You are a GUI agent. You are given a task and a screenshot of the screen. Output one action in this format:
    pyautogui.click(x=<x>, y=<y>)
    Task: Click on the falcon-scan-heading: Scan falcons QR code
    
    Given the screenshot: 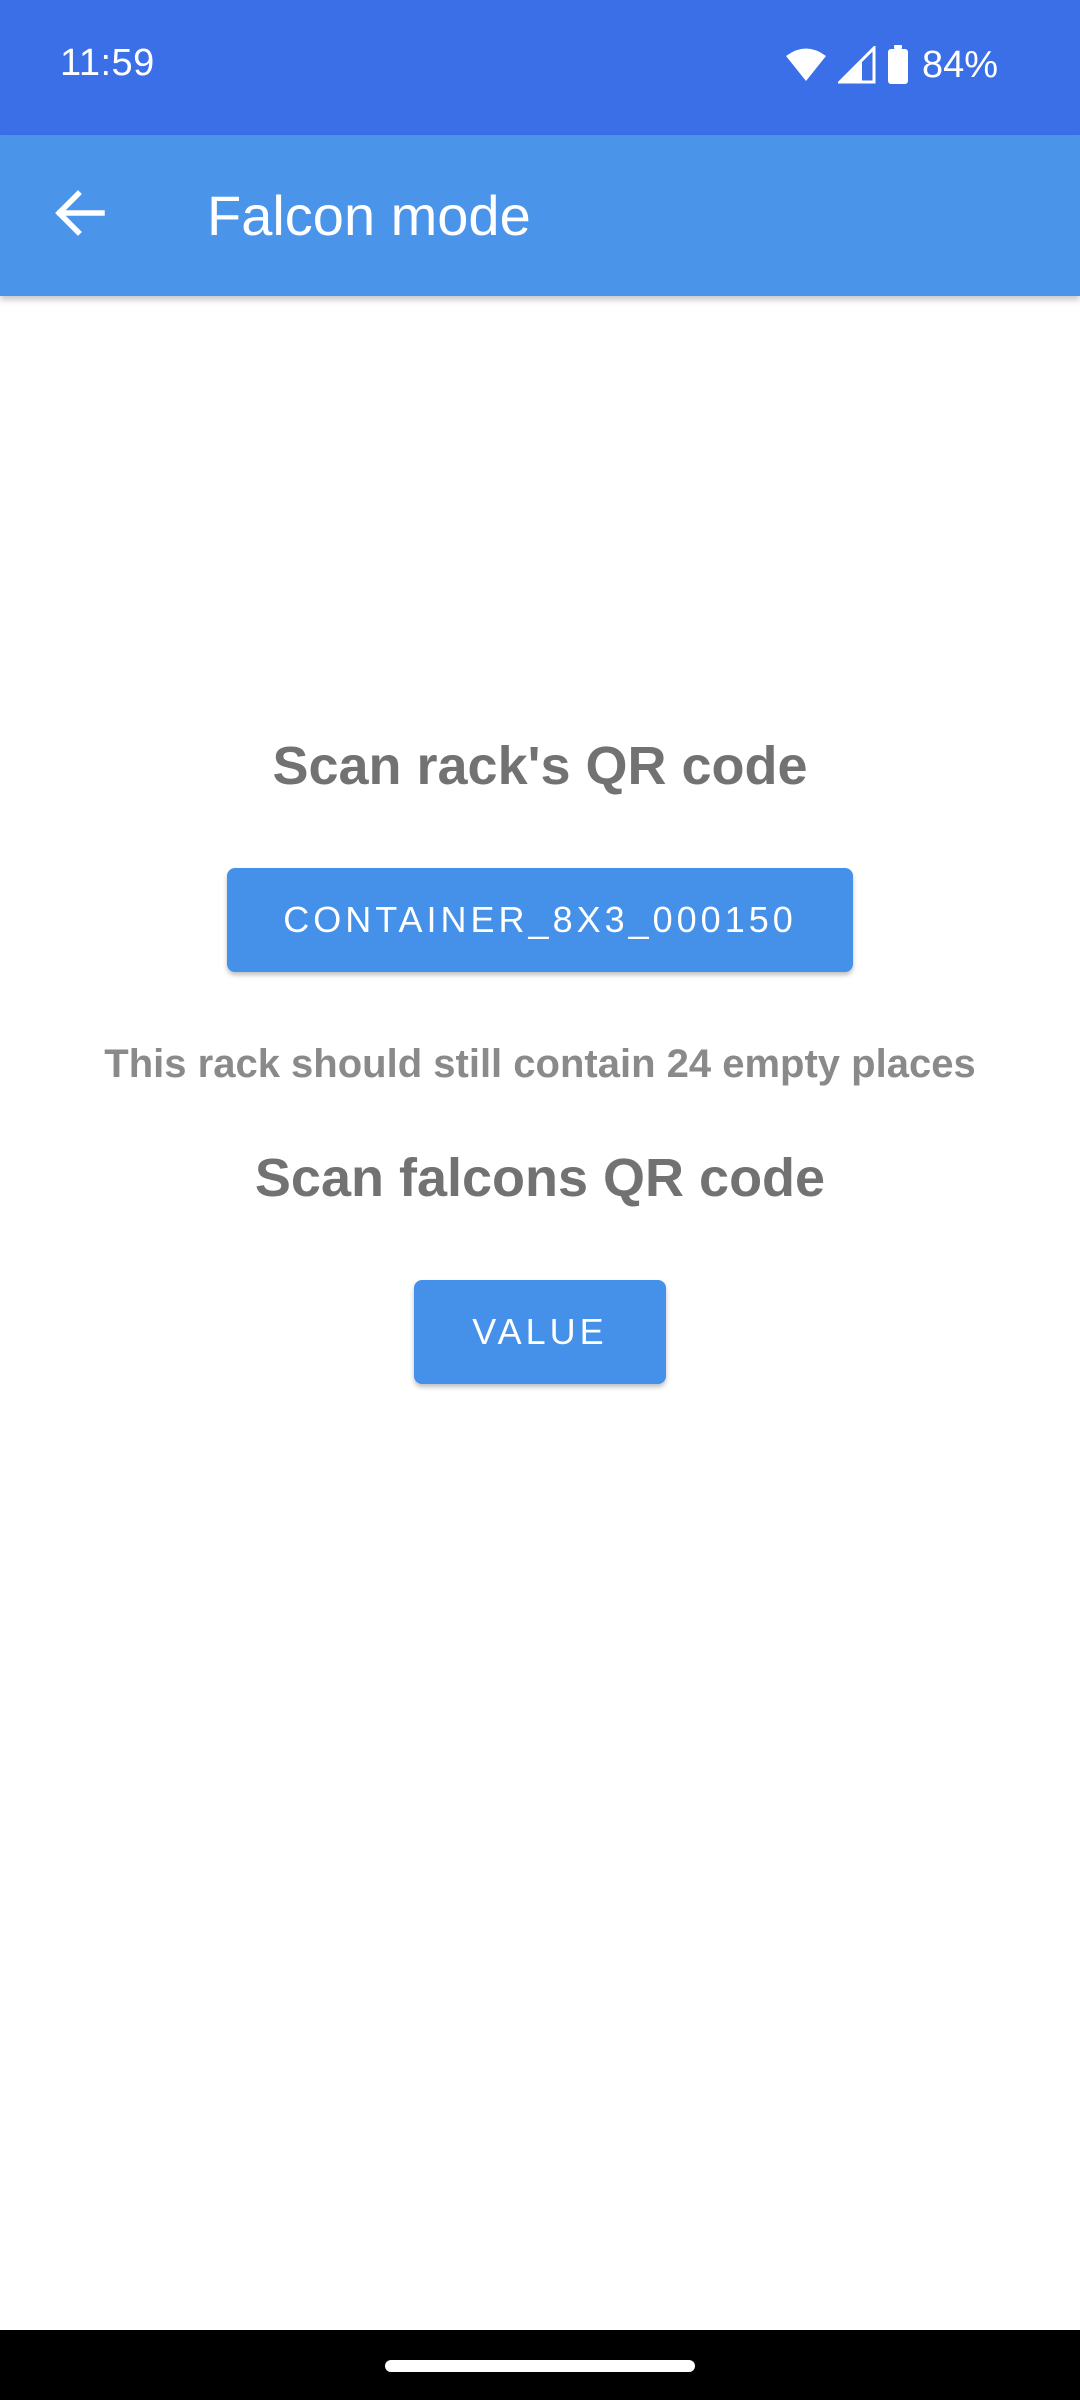 What is the action you would take?
    pyautogui.click(x=540, y=1178)
    